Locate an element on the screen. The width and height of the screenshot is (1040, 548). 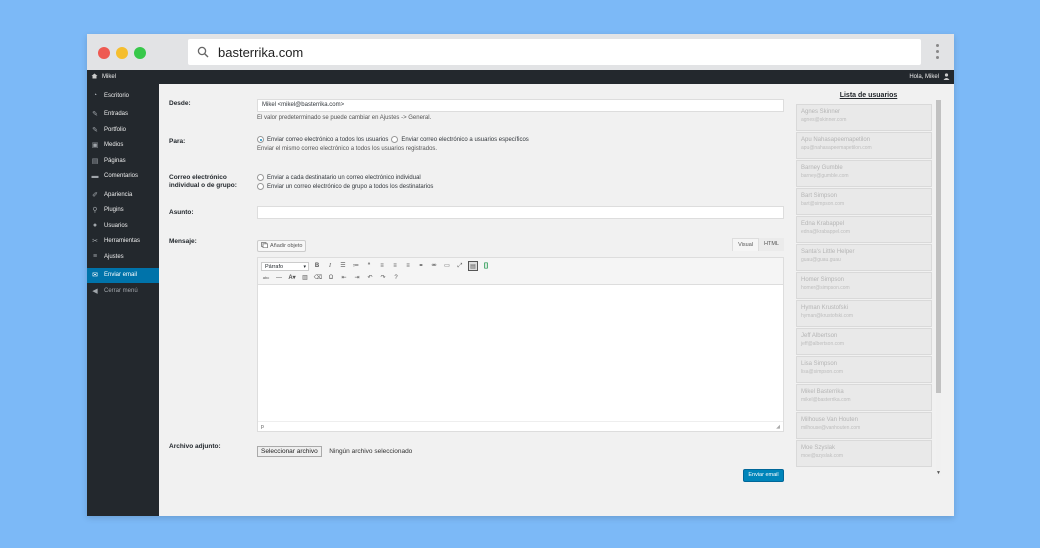
shortcode-icon: [] is located at coordinates (486, 266).